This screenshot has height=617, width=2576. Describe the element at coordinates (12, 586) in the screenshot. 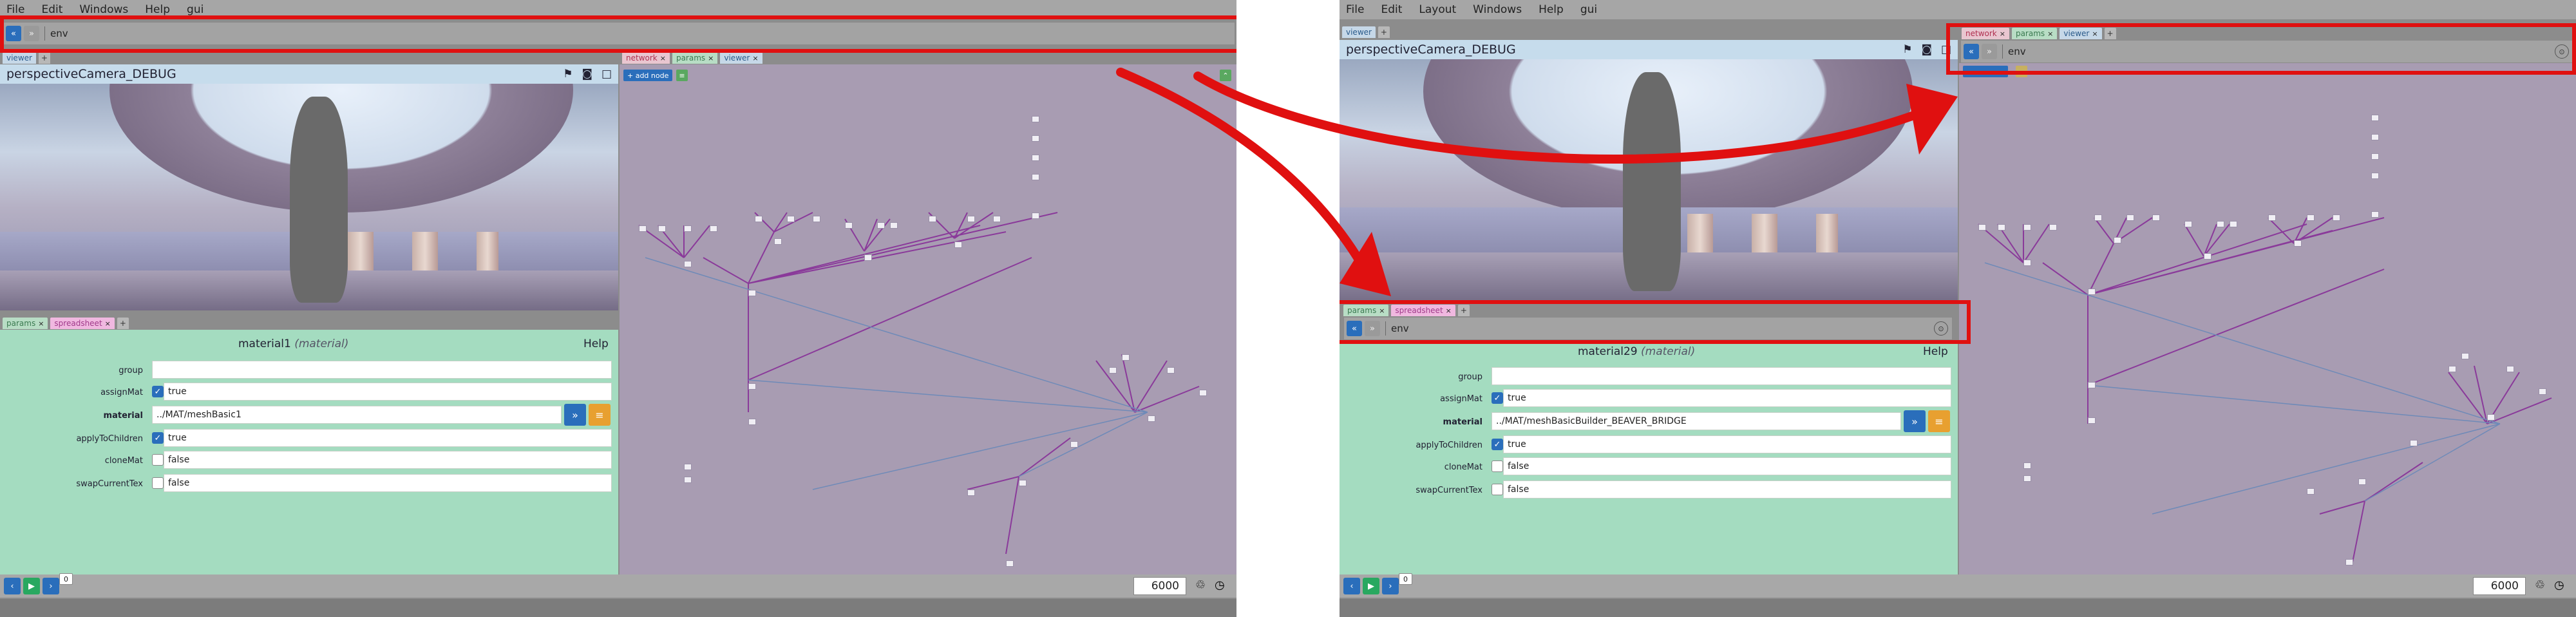

I see `previous-frame-button: ‹` at that location.